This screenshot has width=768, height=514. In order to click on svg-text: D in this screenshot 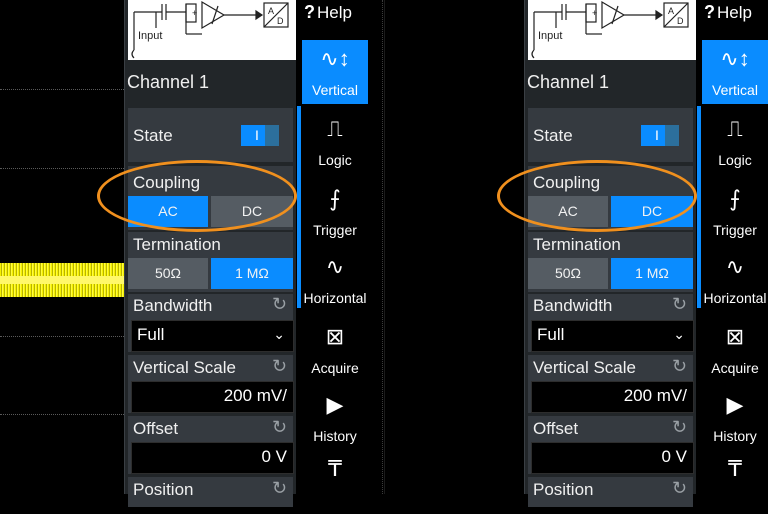, I will do `click(280, 21)`.